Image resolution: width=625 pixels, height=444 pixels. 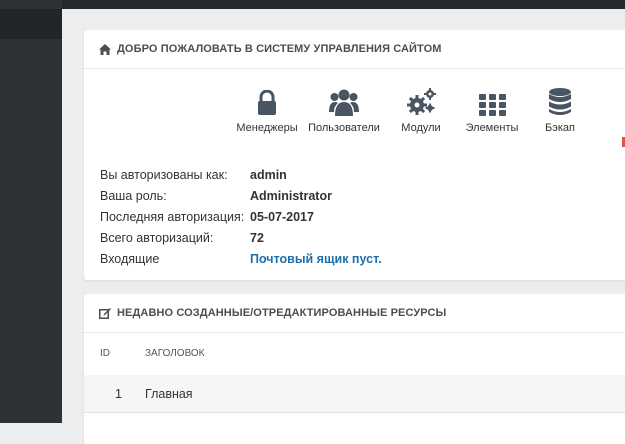 What do you see at coordinates (169, 394) in the screenshot?
I see `row-title: Главная` at bounding box center [169, 394].